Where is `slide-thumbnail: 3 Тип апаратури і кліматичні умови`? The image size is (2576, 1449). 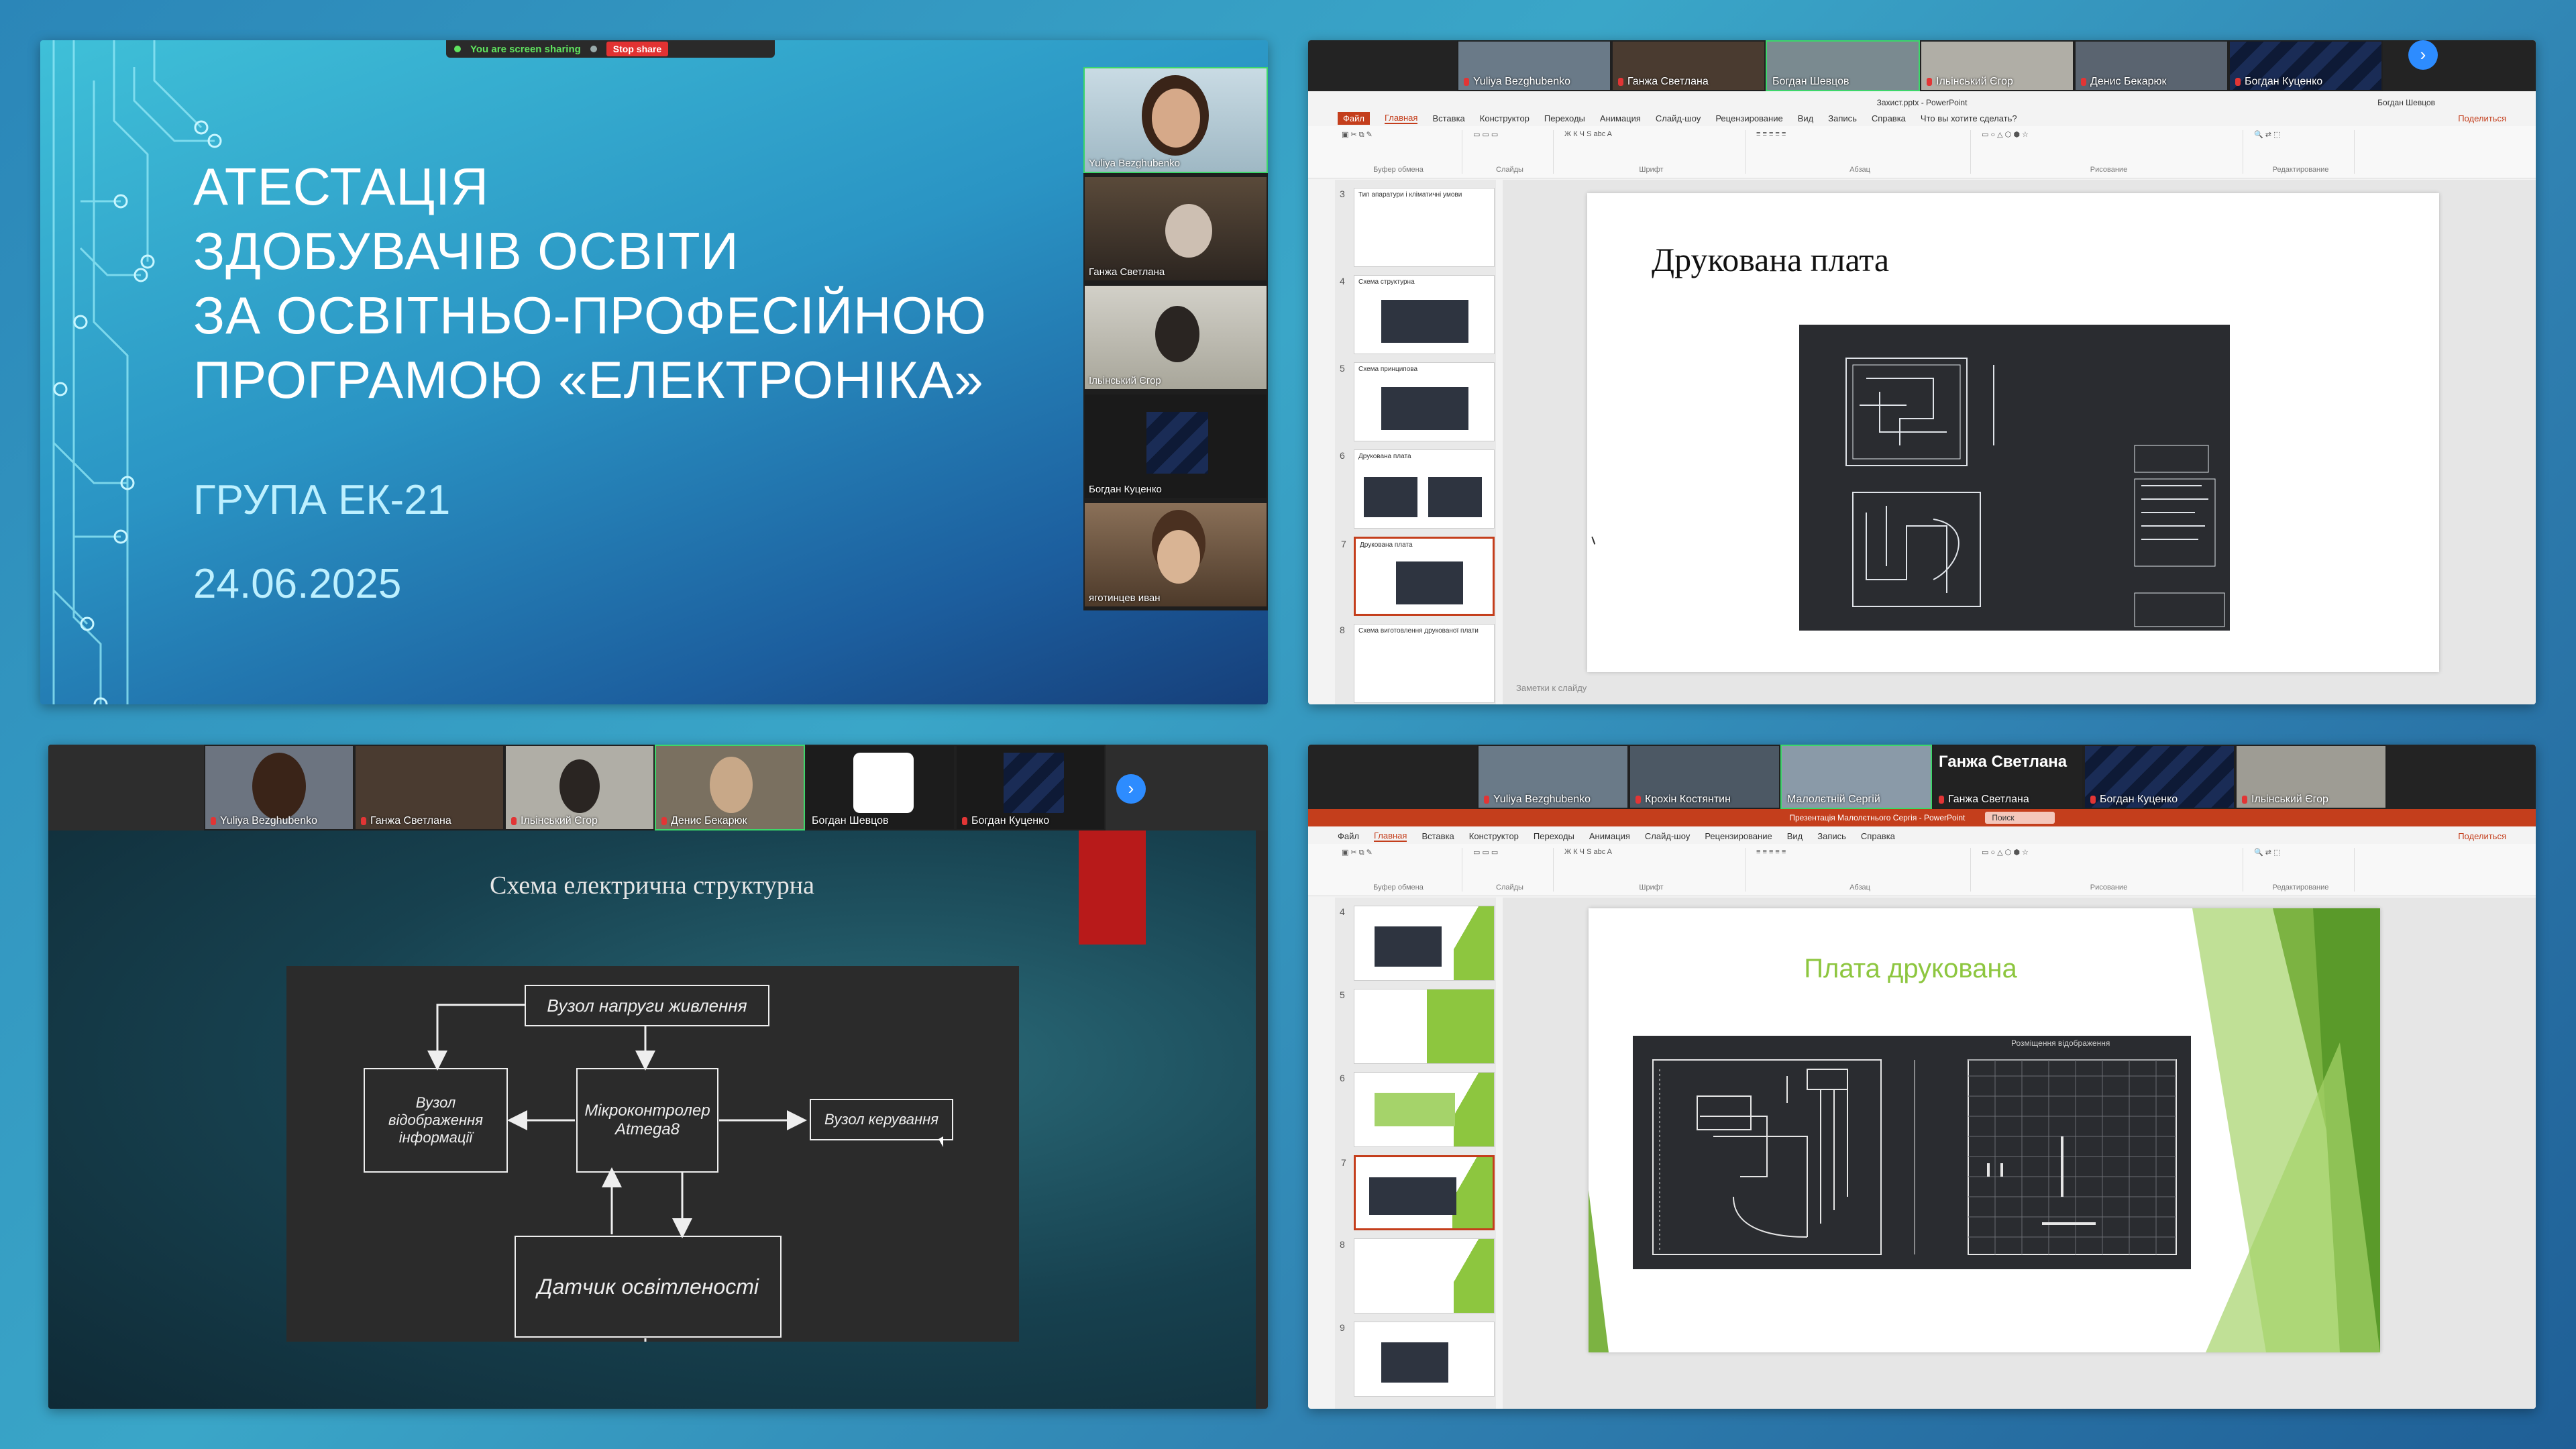
slide-thumbnail: 3 Тип апаратури і кліматичні умови is located at coordinates (1417, 227).